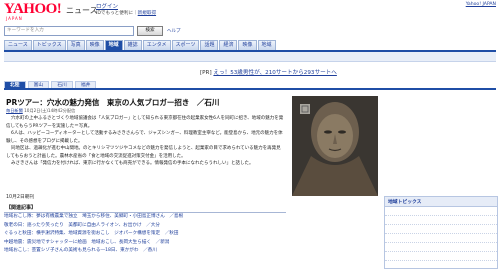 Image resolution: width=500 pixels, height=269 pixels. What do you see at coordinates (150, 31) in the screenshot?
I see `search-button: 検索` at bounding box center [150, 31].